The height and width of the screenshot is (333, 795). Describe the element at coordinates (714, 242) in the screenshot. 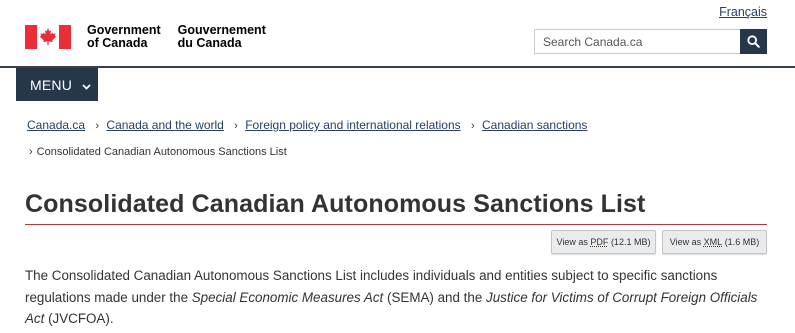

I see `view-xml-button: View as XML (1.6 MB)` at that location.